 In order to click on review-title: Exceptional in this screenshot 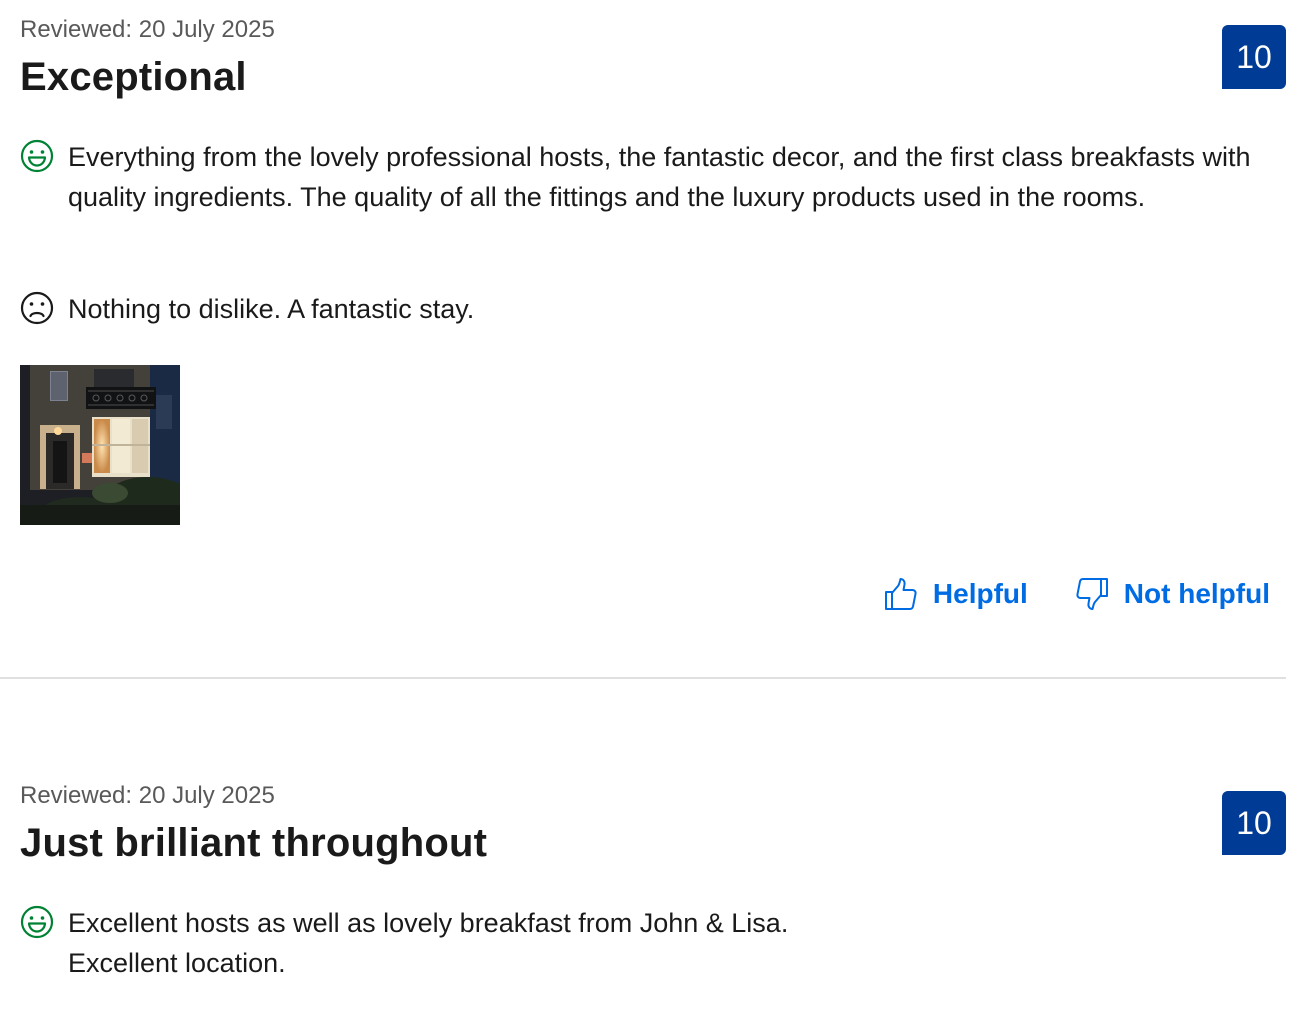, I will do `click(133, 77)`.